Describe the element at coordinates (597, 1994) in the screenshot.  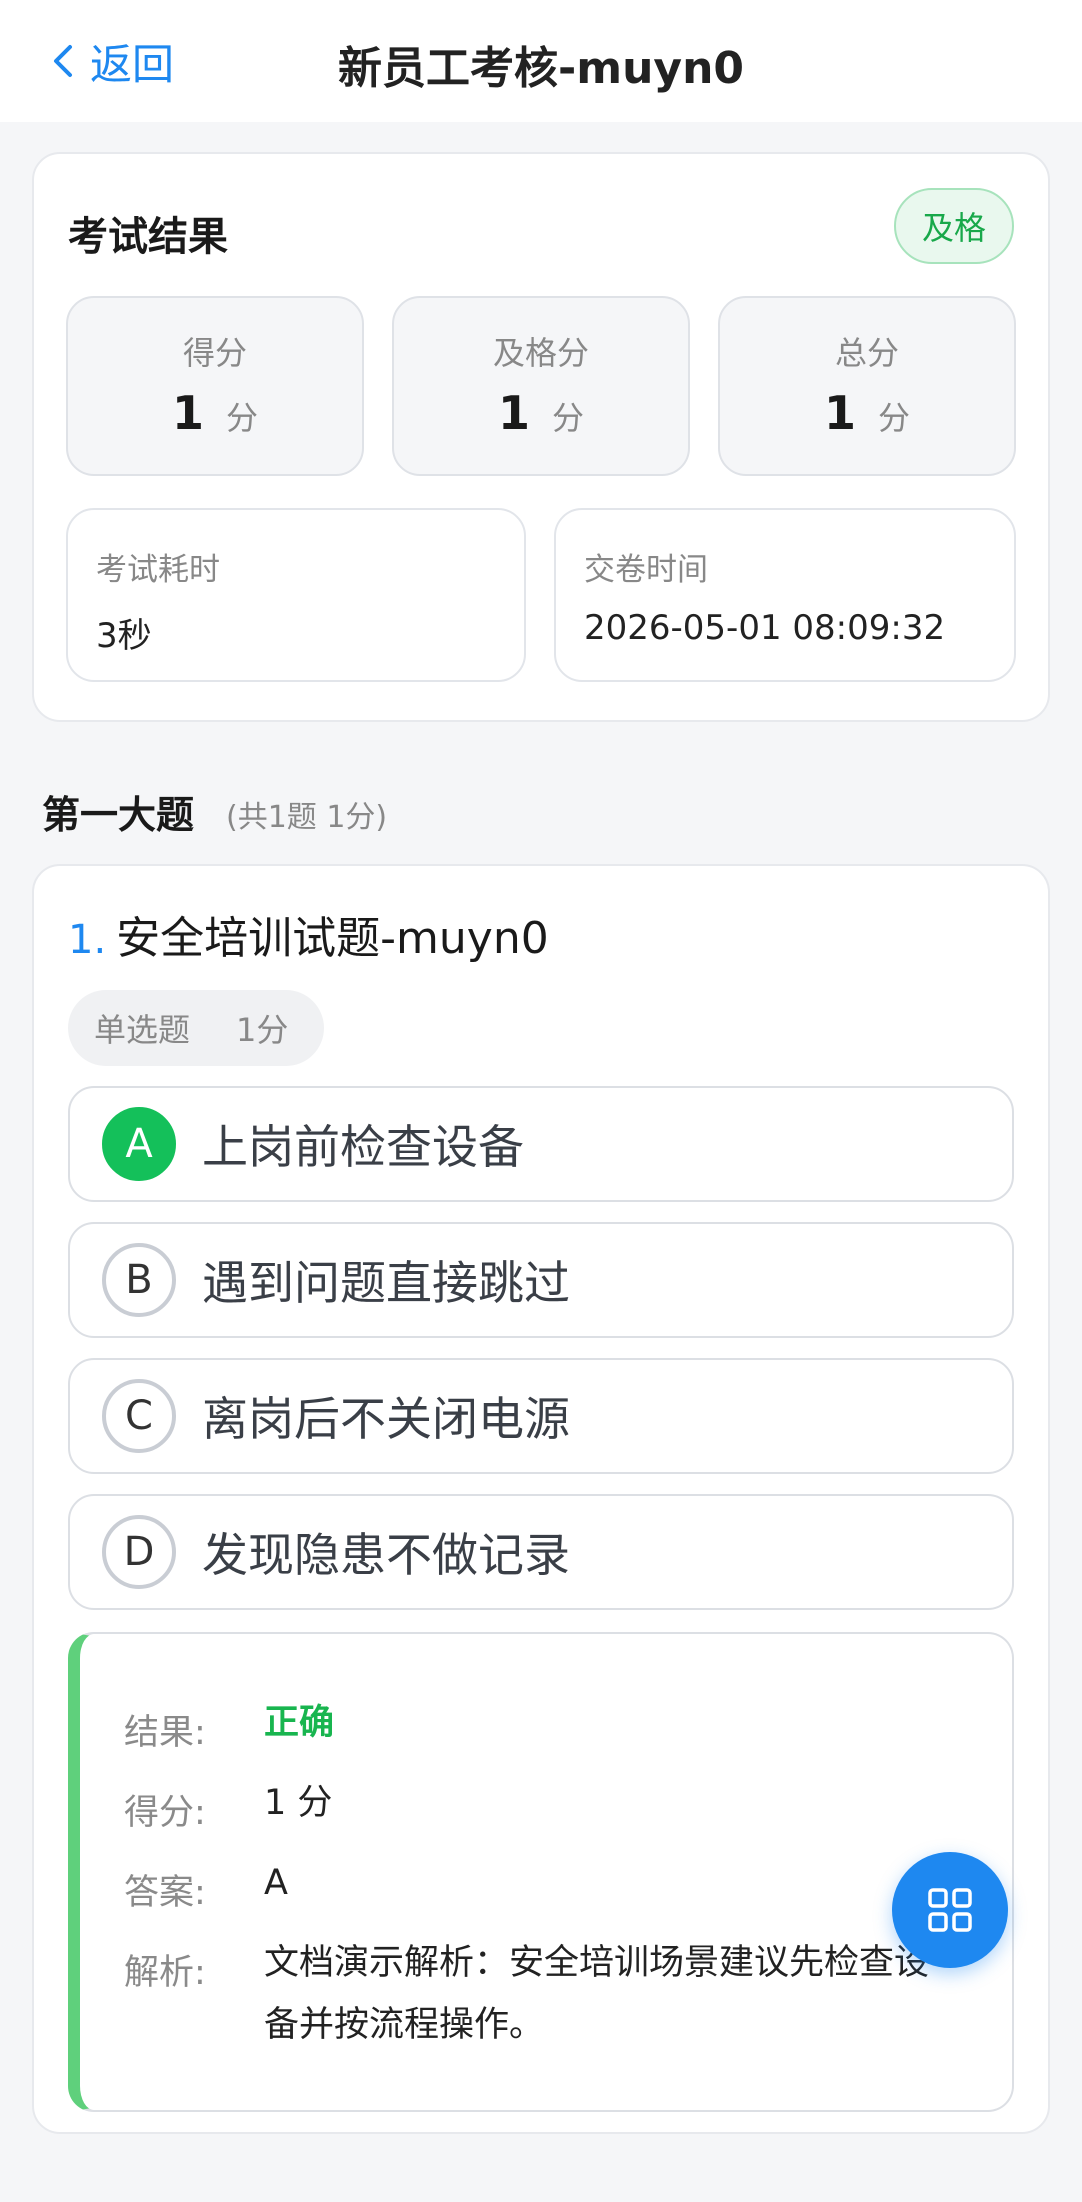
I see `explanation-text: 文档演示解析：安全培训场景建议先检查设备并按流程操作。` at that location.